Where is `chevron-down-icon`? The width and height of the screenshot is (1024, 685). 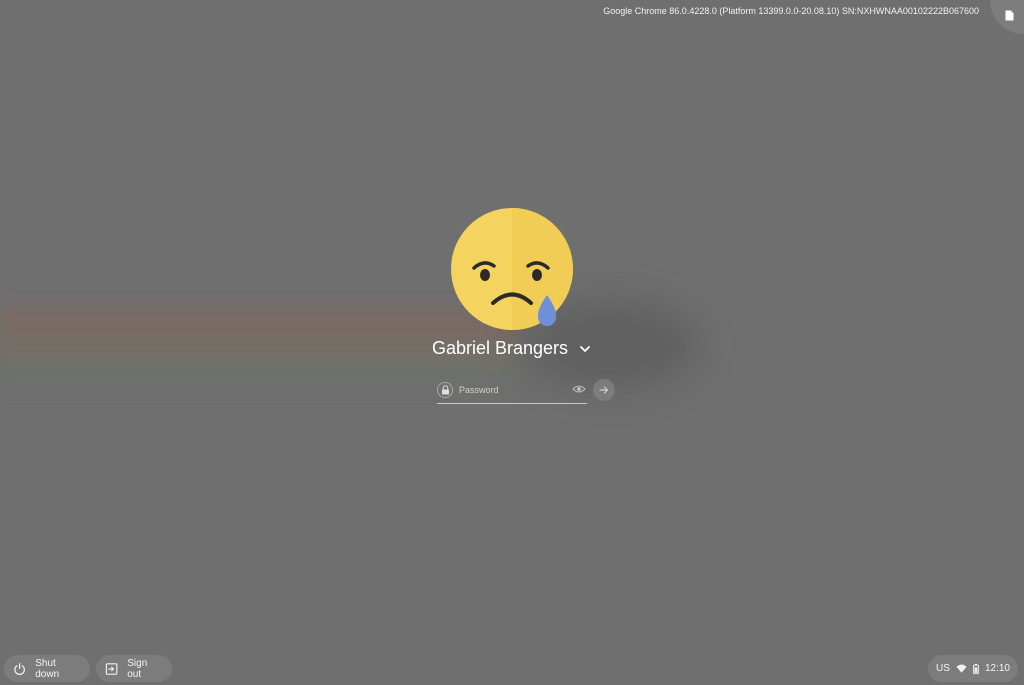 chevron-down-icon is located at coordinates (585, 349).